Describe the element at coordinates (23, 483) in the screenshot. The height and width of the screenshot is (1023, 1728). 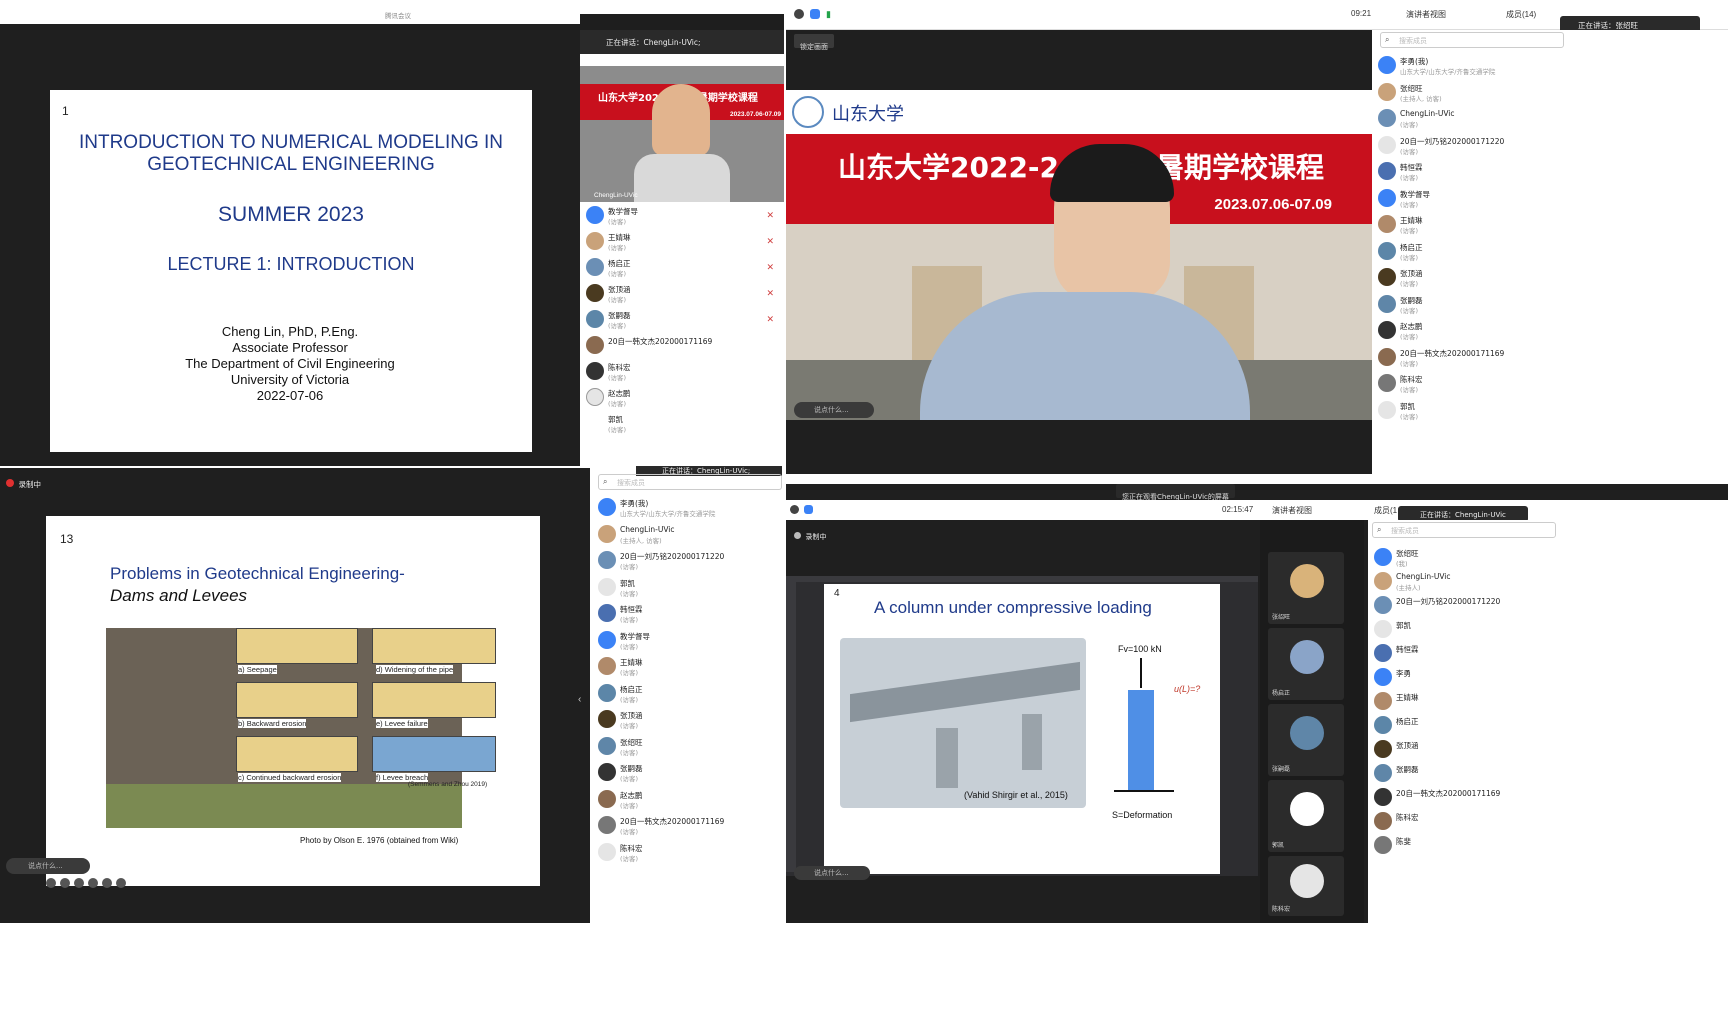
I see `recording-label: 录制中` at that location.